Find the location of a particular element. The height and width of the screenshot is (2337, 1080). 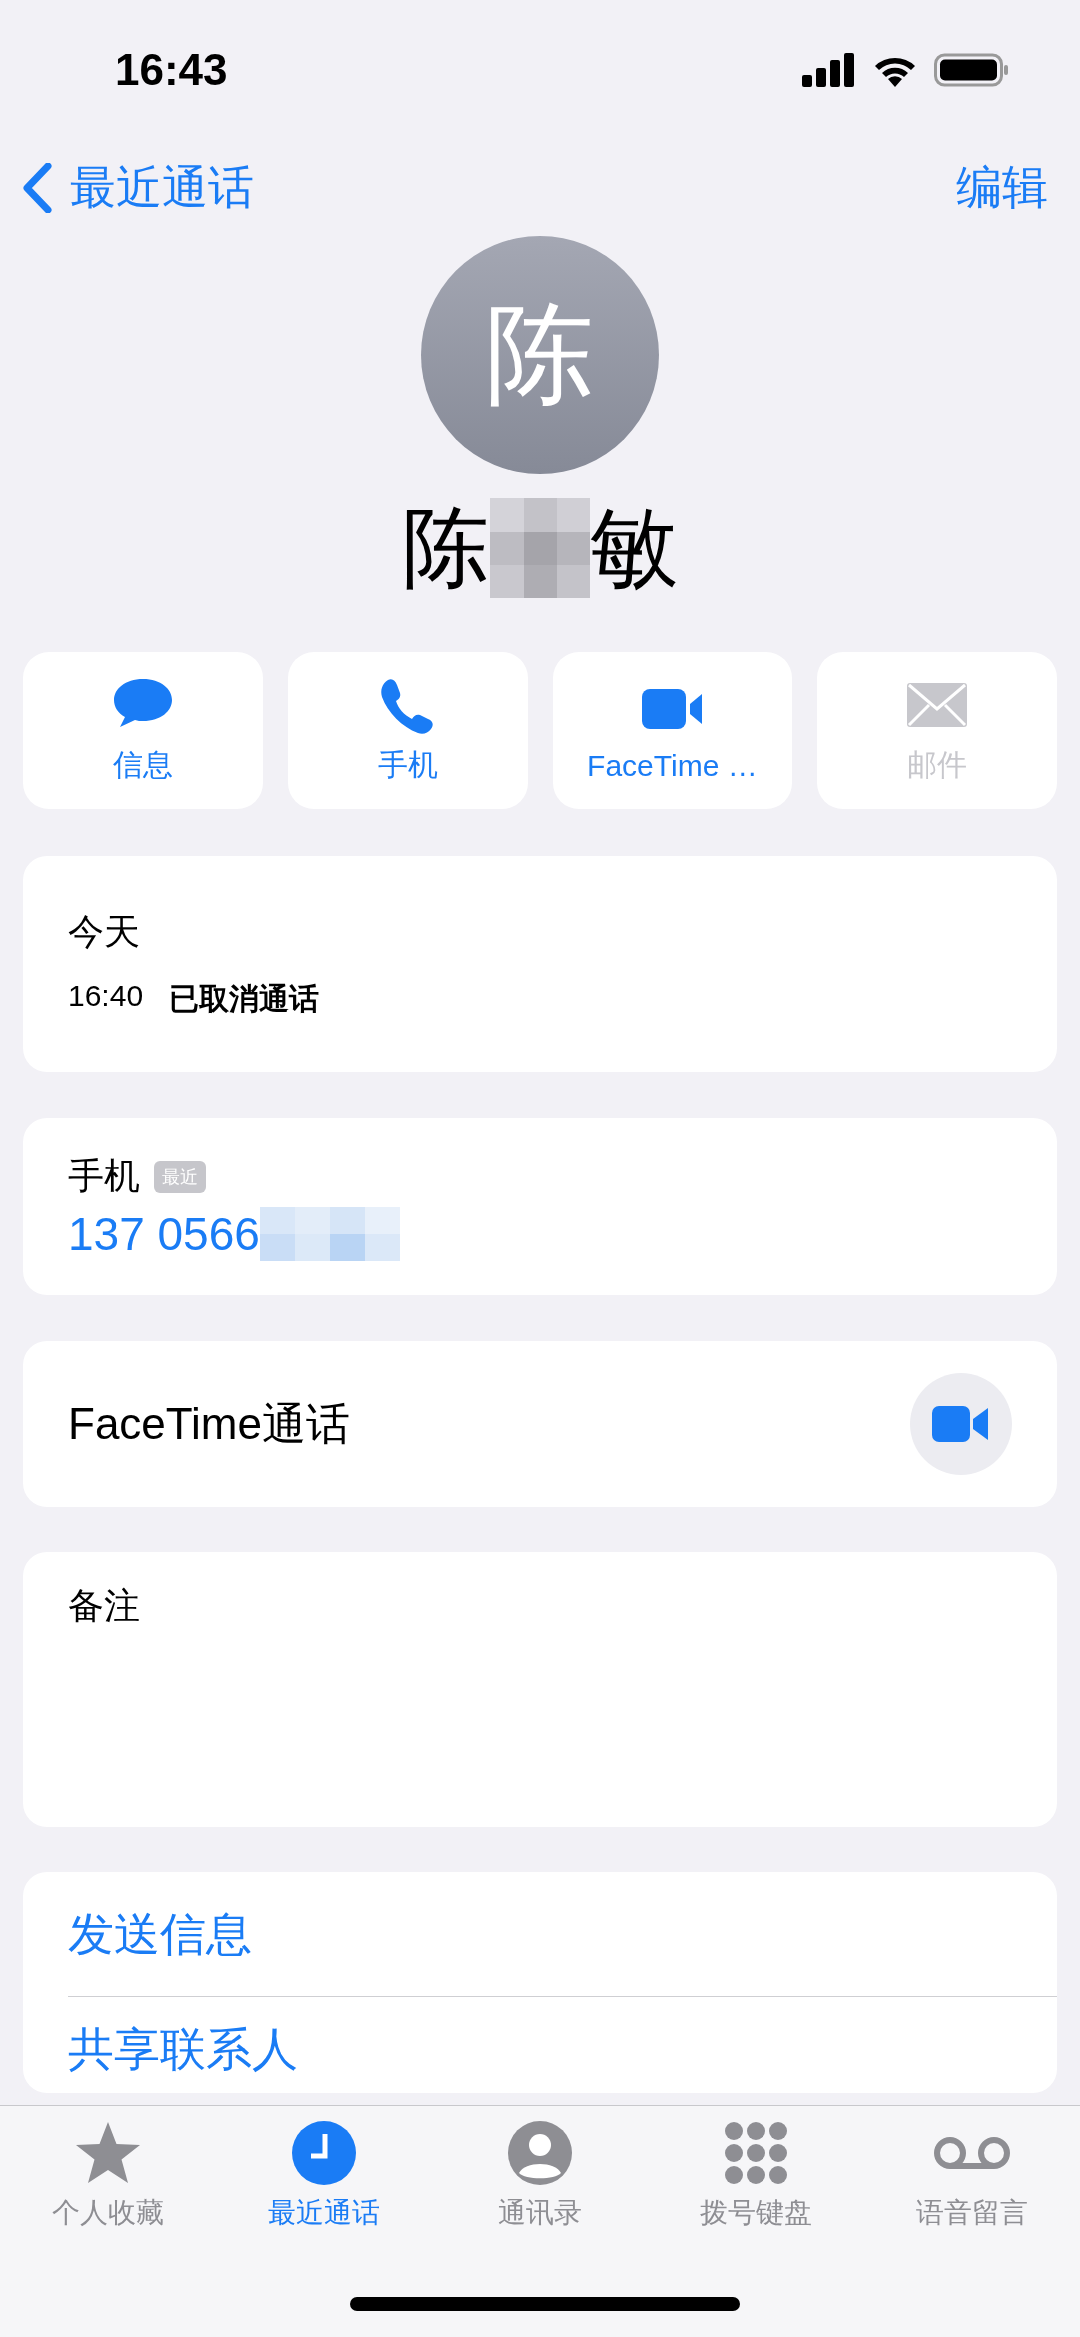

call-day: 今天 is located at coordinates (540, 932).